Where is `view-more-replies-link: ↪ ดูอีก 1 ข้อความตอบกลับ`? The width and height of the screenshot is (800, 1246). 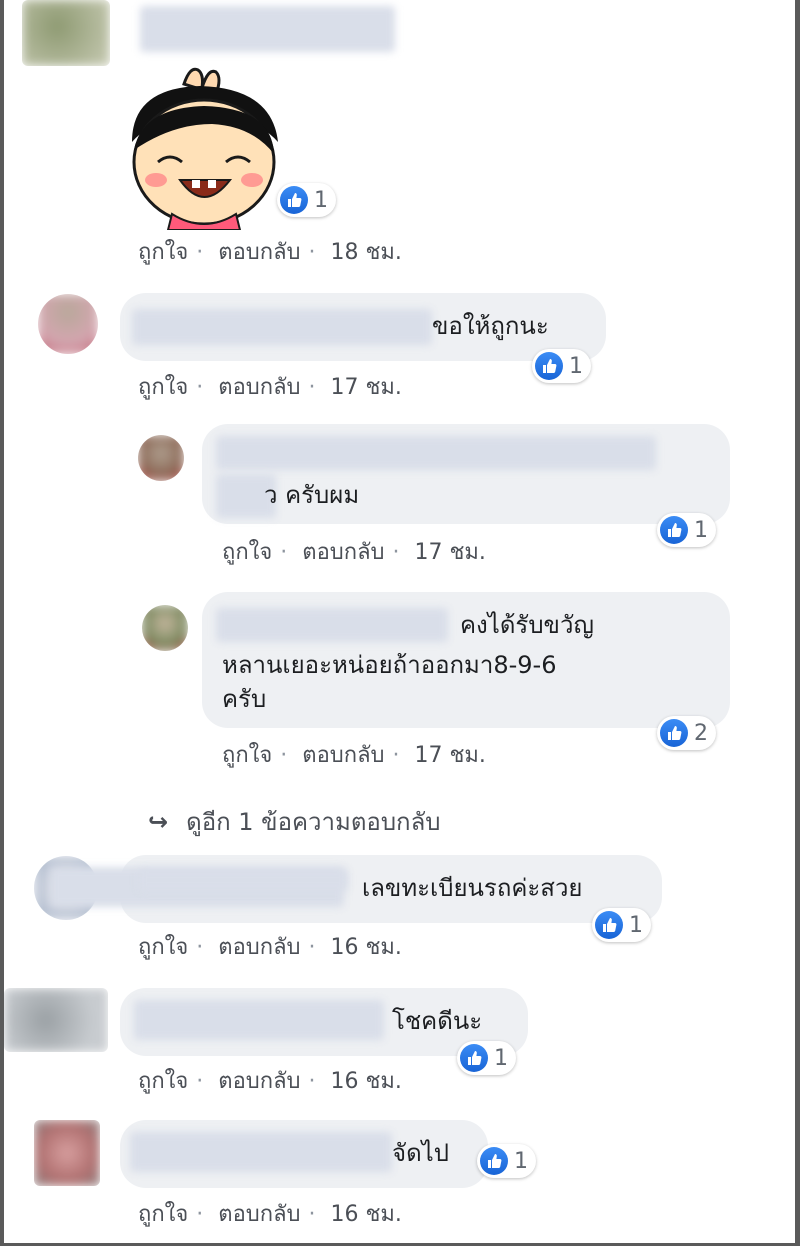 view-more-replies-link: ↪ ดูอีก 1 ข้อความตอบกลับ is located at coordinates (294, 821).